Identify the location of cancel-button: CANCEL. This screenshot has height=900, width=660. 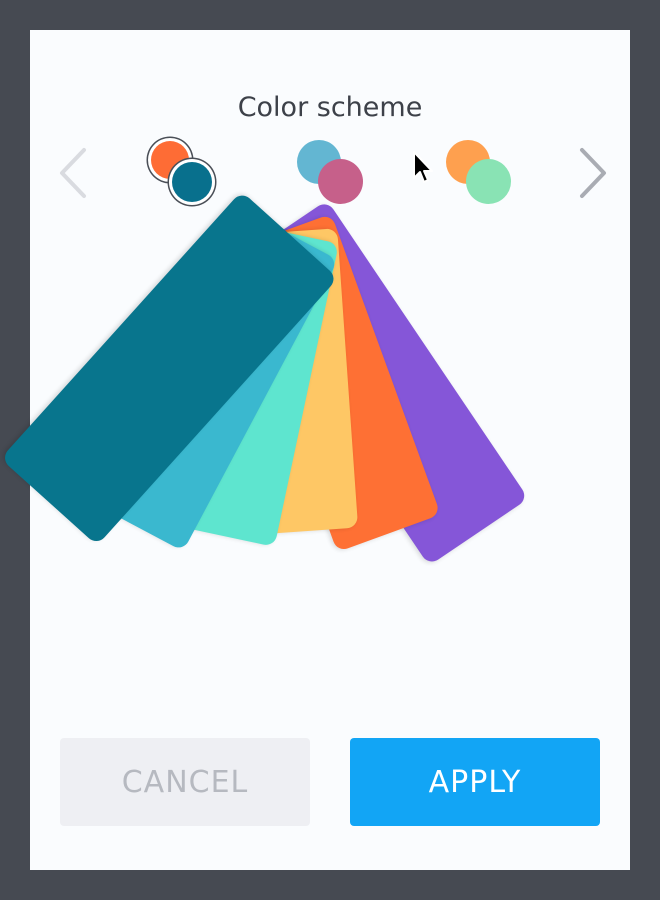
(185, 782).